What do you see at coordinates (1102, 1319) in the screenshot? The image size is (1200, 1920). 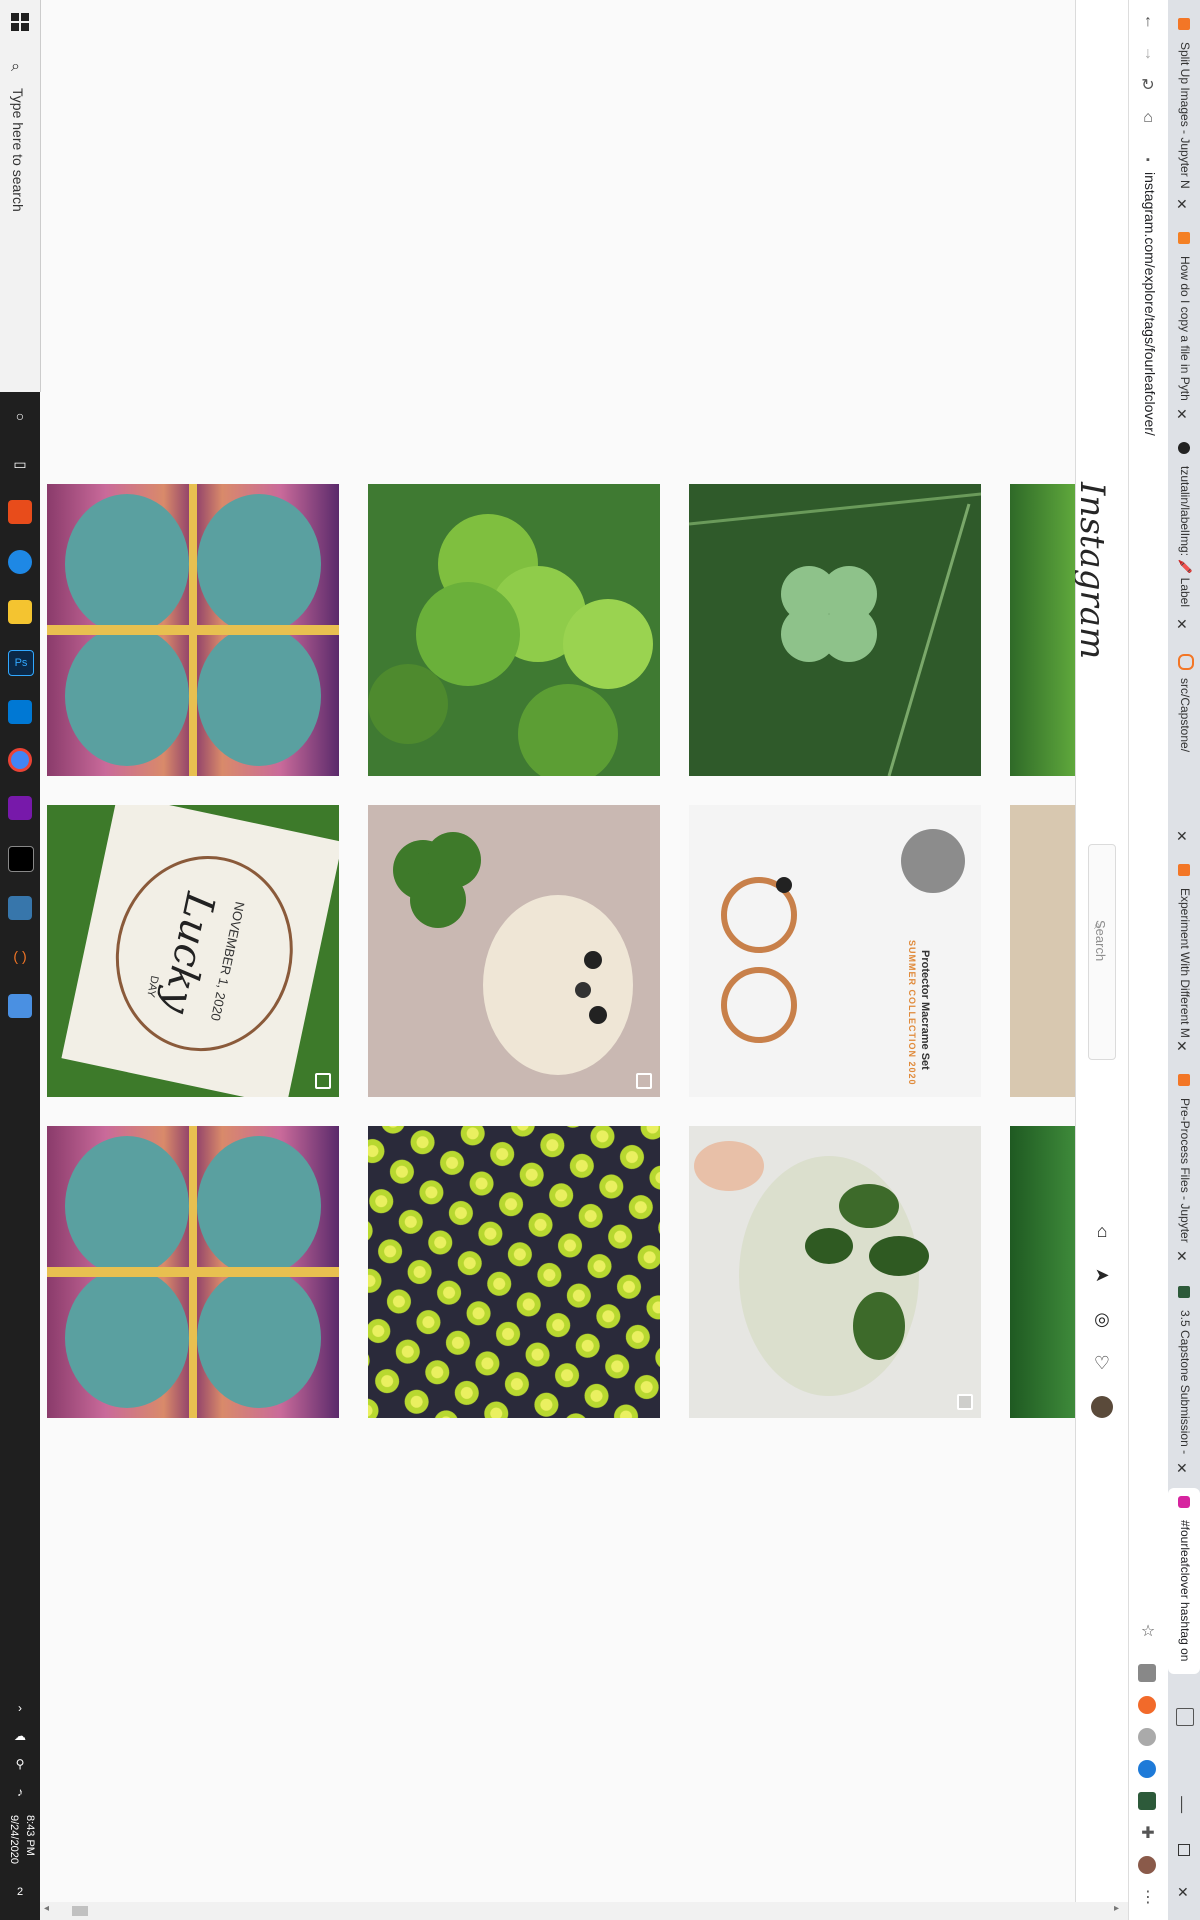 I see `explore-icon: ◎` at bounding box center [1102, 1319].